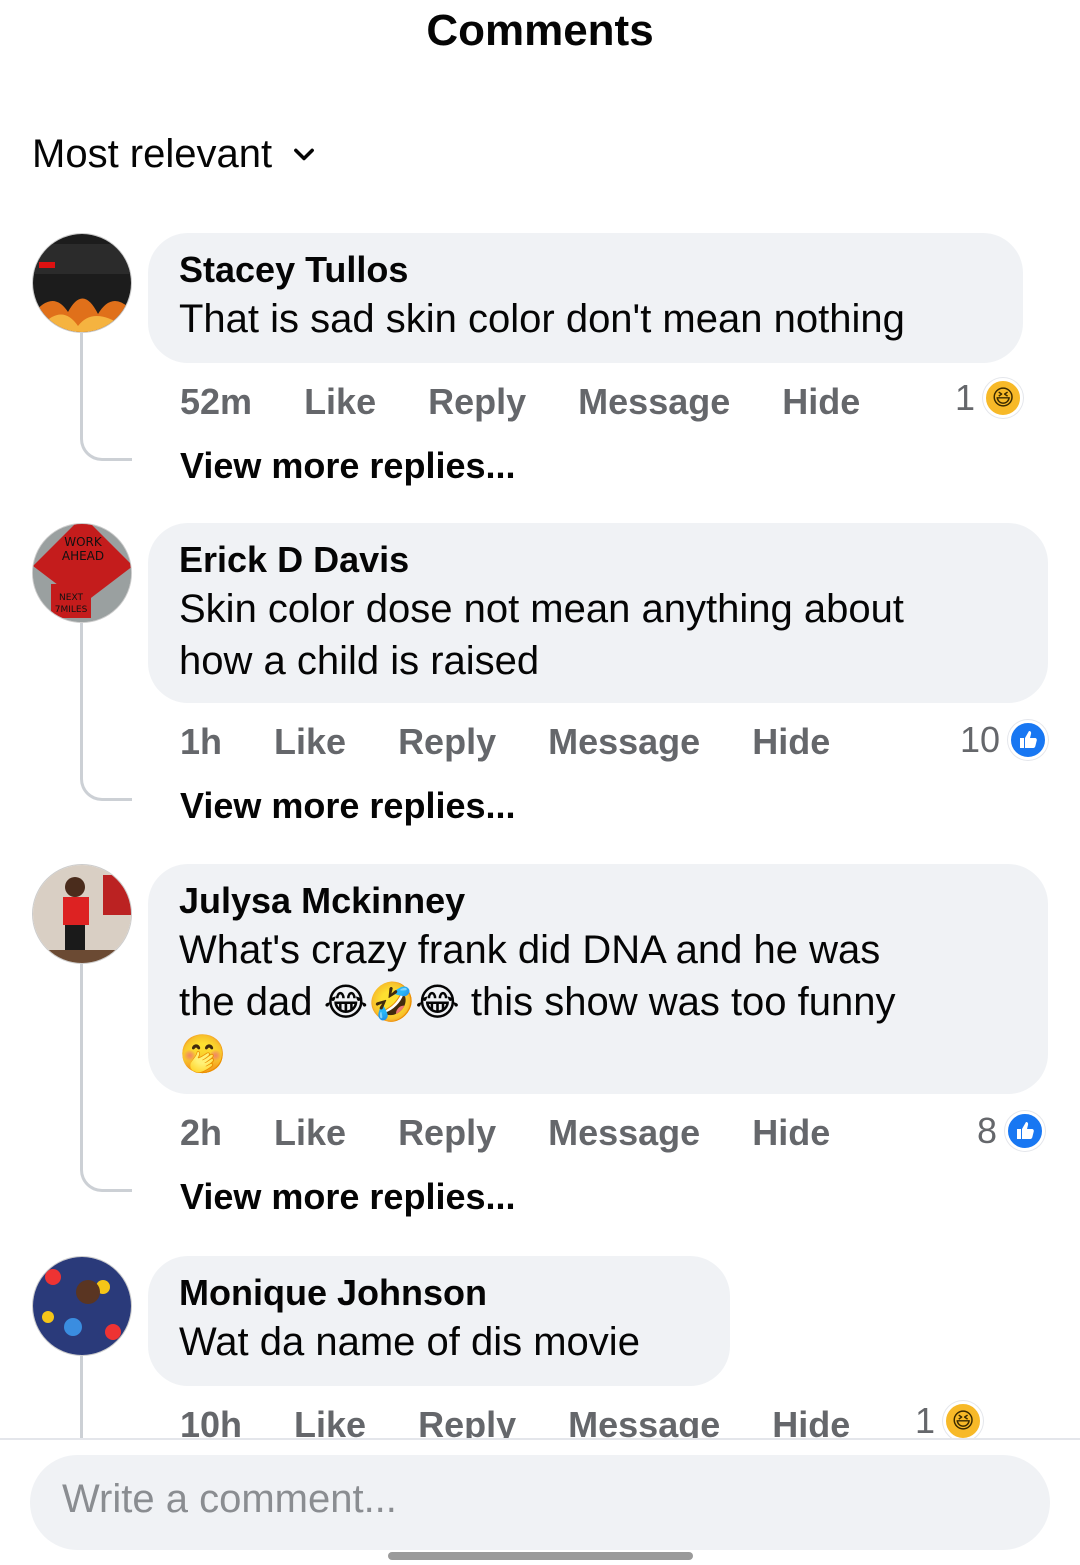  I want to click on laughing-emojis: 😂🤣😂, so click(391, 1002).